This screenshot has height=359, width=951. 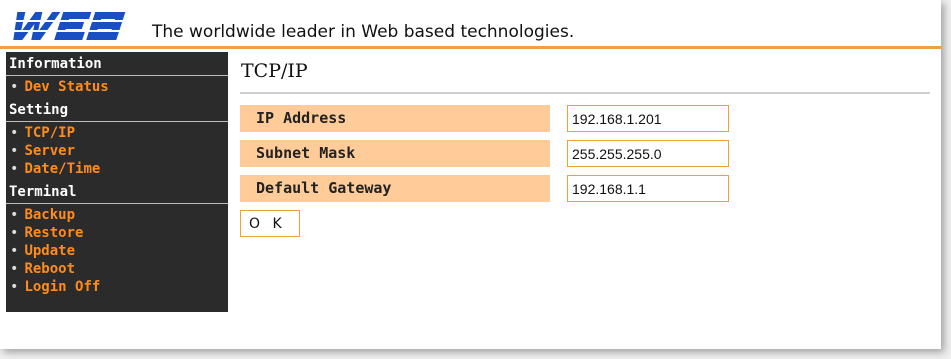 I want to click on sidebar-item-label: Backup, so click(x=50, y=215).